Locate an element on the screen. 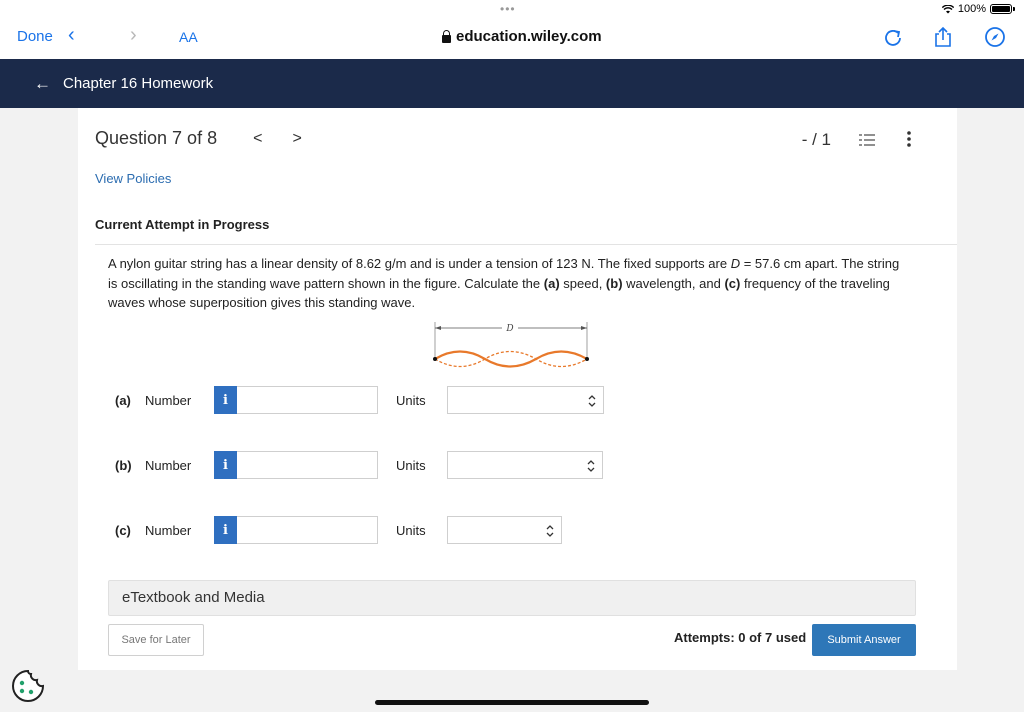  node-left is located at coordinates (435, 359).